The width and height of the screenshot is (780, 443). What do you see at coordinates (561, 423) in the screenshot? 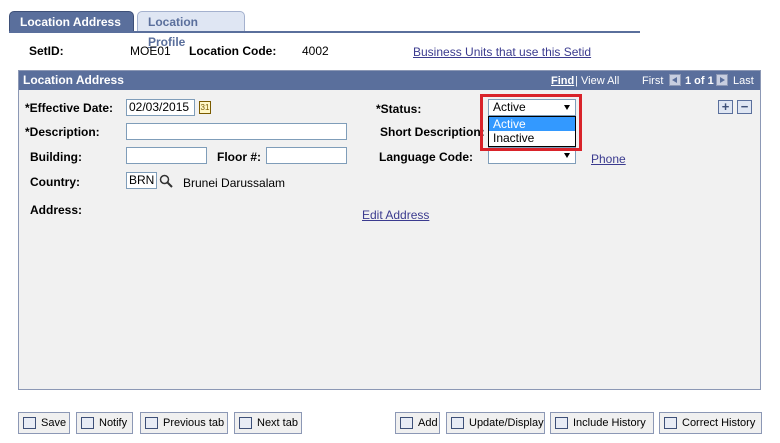
I see `include-history-icon` at bounding box center [561, 423].